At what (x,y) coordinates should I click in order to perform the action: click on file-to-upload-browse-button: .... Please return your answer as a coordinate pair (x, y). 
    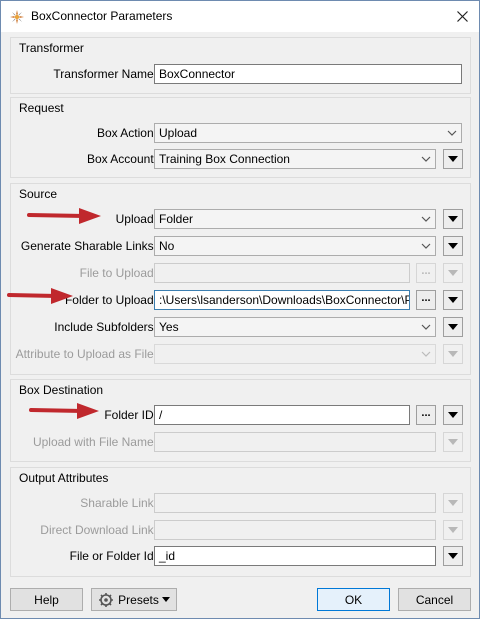
    Looking at the image, I should click on (426, 273).